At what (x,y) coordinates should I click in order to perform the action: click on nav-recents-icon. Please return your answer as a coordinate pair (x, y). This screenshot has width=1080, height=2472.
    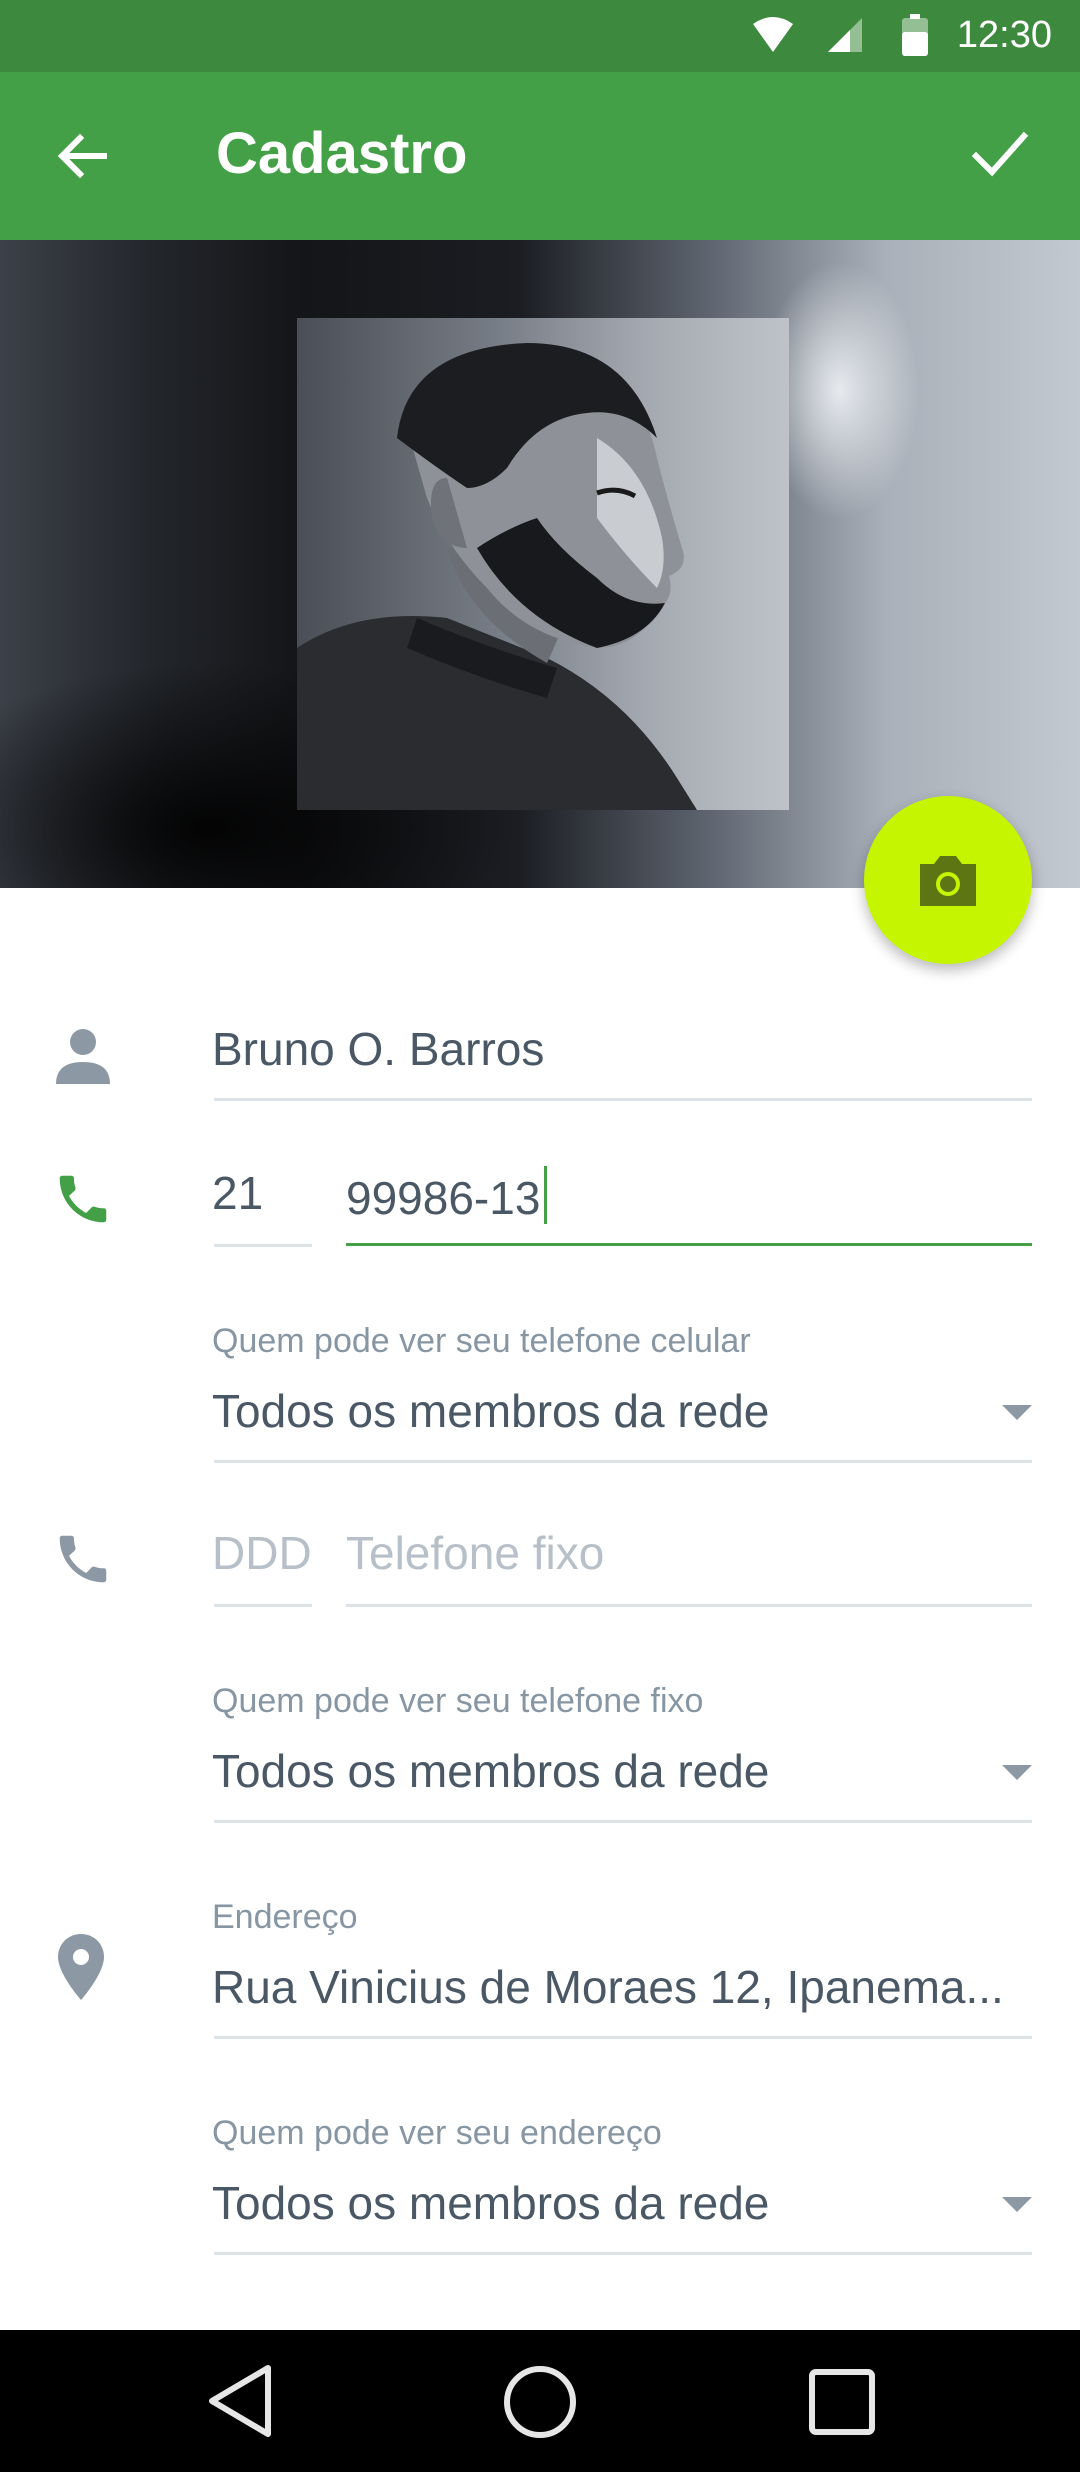
    Looking at the image, I should click on (842, 2402).